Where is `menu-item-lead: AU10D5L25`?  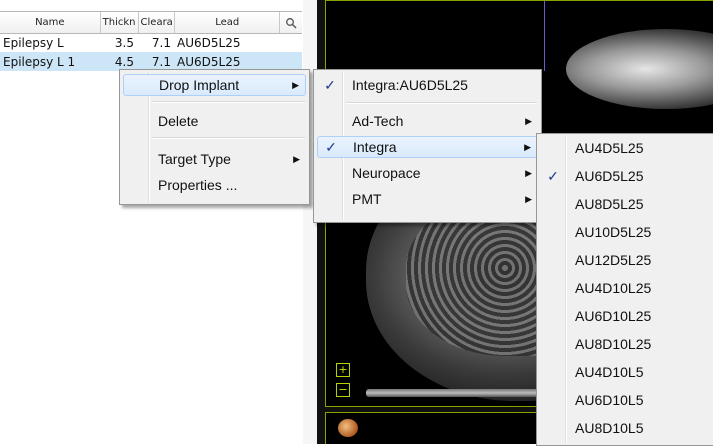 menu-item-lead: AU10D5L25 is located at coordinates (625, 232).